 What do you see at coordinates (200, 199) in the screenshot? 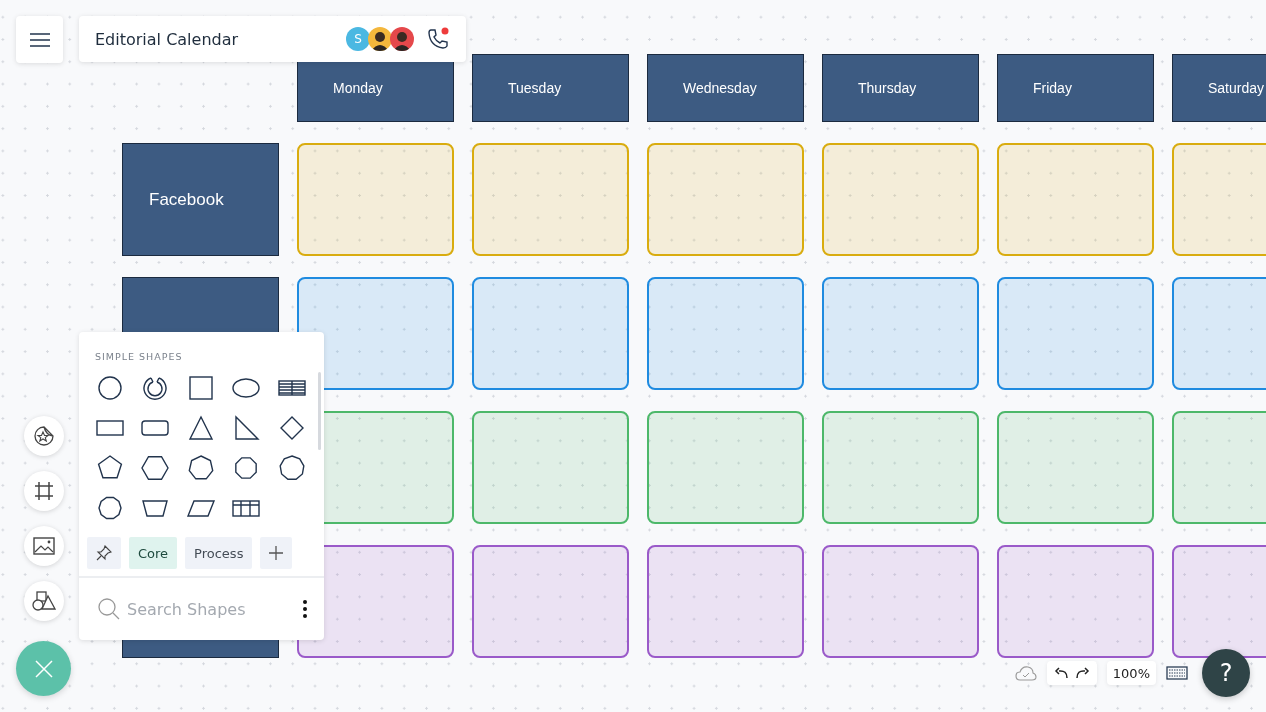
I see `row-label: Facebook` at bounding box center [200, 199].